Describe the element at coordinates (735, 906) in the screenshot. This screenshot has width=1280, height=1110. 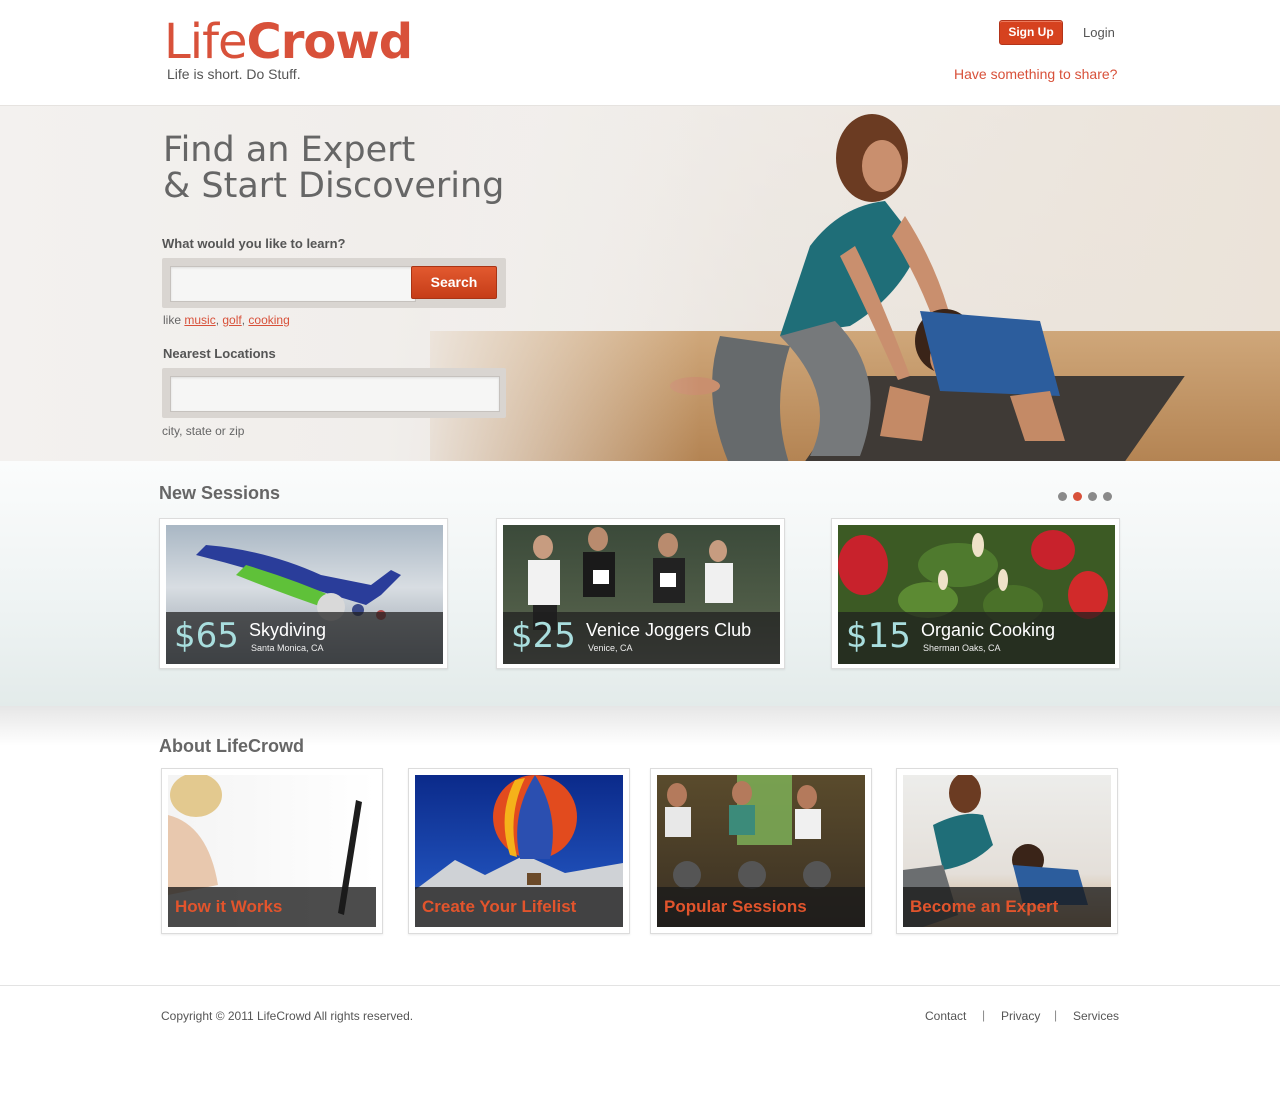
I see `about-label: Popular Sessions` at that location.